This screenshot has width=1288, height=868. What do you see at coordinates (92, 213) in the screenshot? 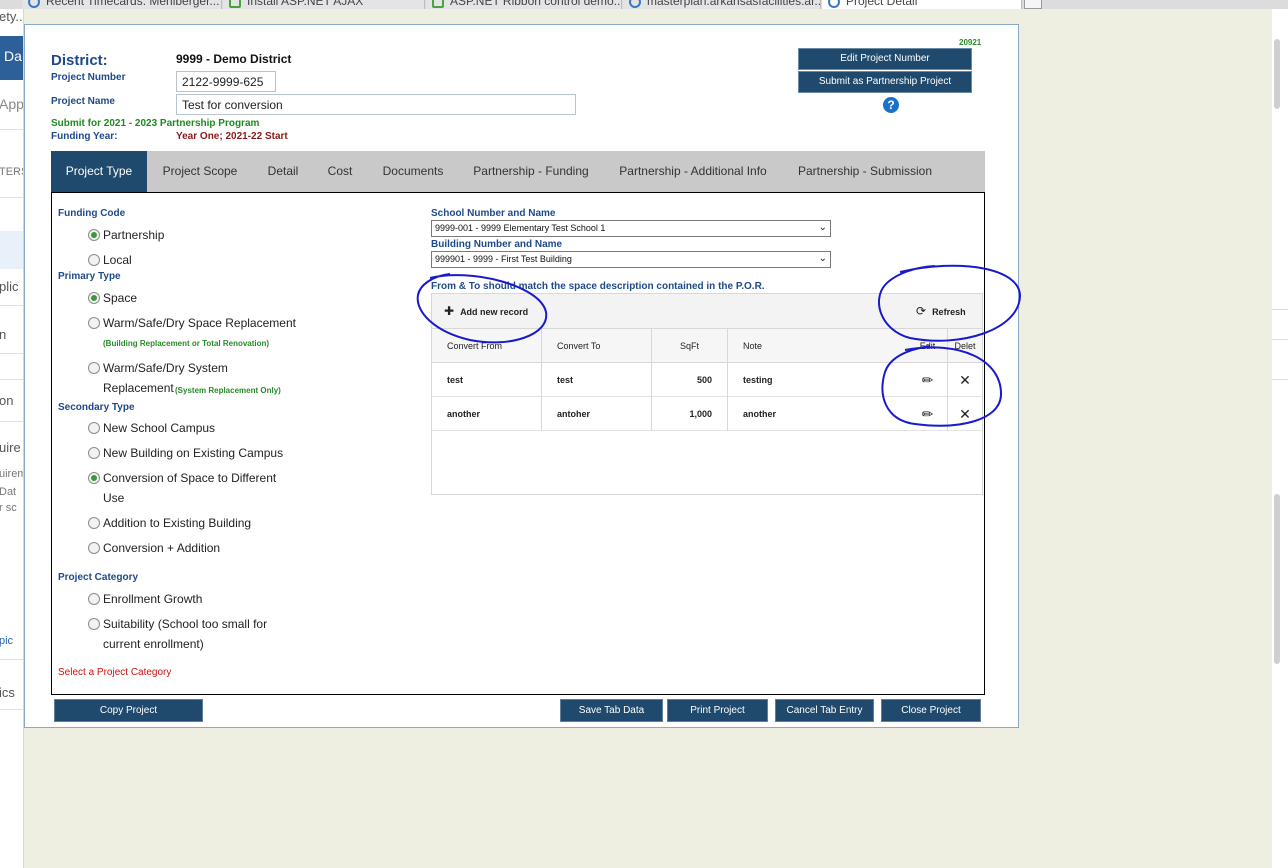
I see `funding-code-title: Funding Code` at bounding box center [92, 213].